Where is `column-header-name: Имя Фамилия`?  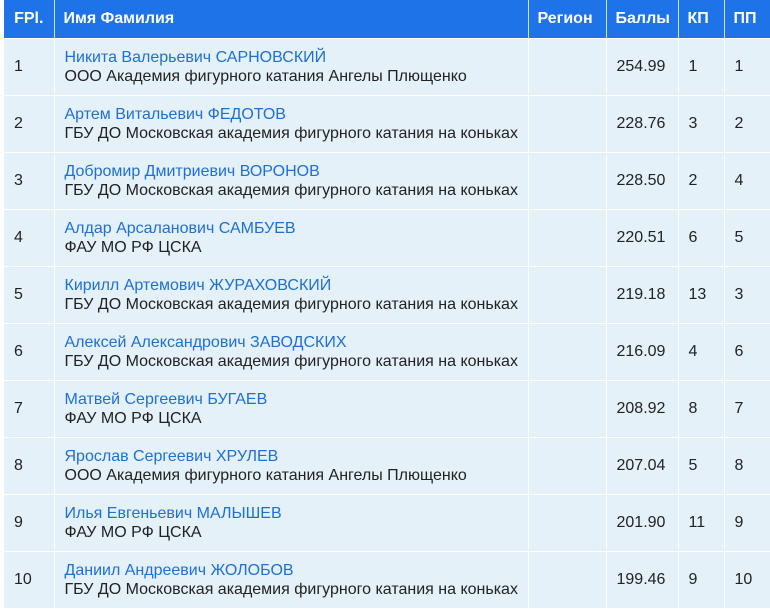
column-header-name: Имя Фамилия is located at coordinates (291, 19).